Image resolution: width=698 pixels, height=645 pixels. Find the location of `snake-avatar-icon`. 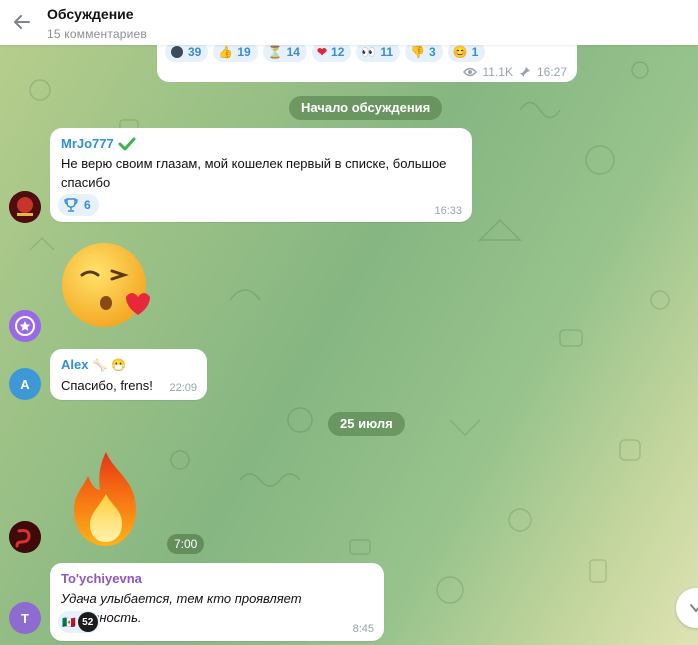

snake-avatar-icon is located at coordinates (25, 537).